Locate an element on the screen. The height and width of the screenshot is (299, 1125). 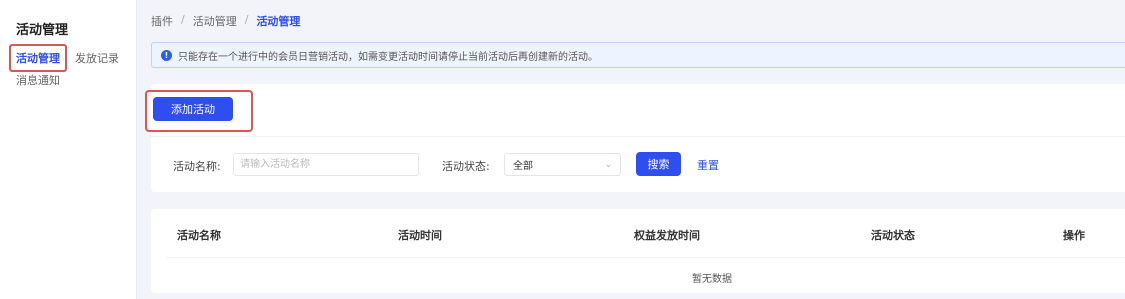
reset-button: 重置 is located at coordinates (708, 165).